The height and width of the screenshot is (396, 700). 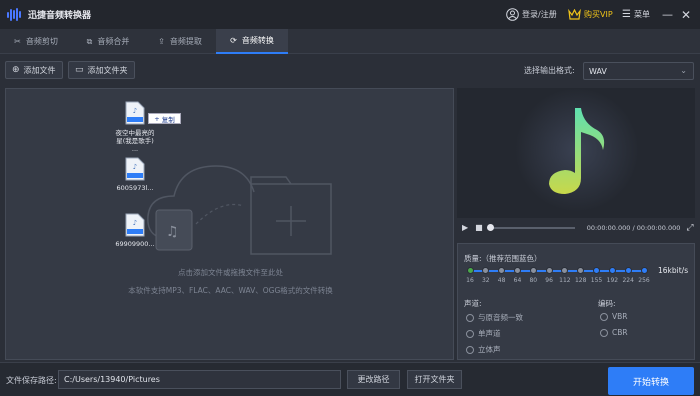 I want to click on convert-icon: ⟳, so click(x=233, y=40).